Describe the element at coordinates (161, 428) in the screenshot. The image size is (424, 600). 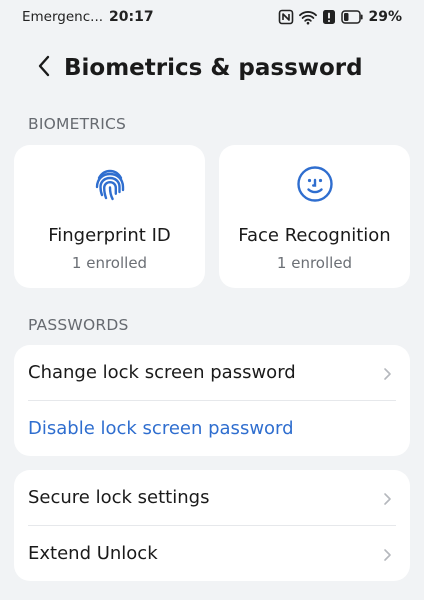
I see `disable-lock-screen-password-label: Disable lock screen password` at that location.